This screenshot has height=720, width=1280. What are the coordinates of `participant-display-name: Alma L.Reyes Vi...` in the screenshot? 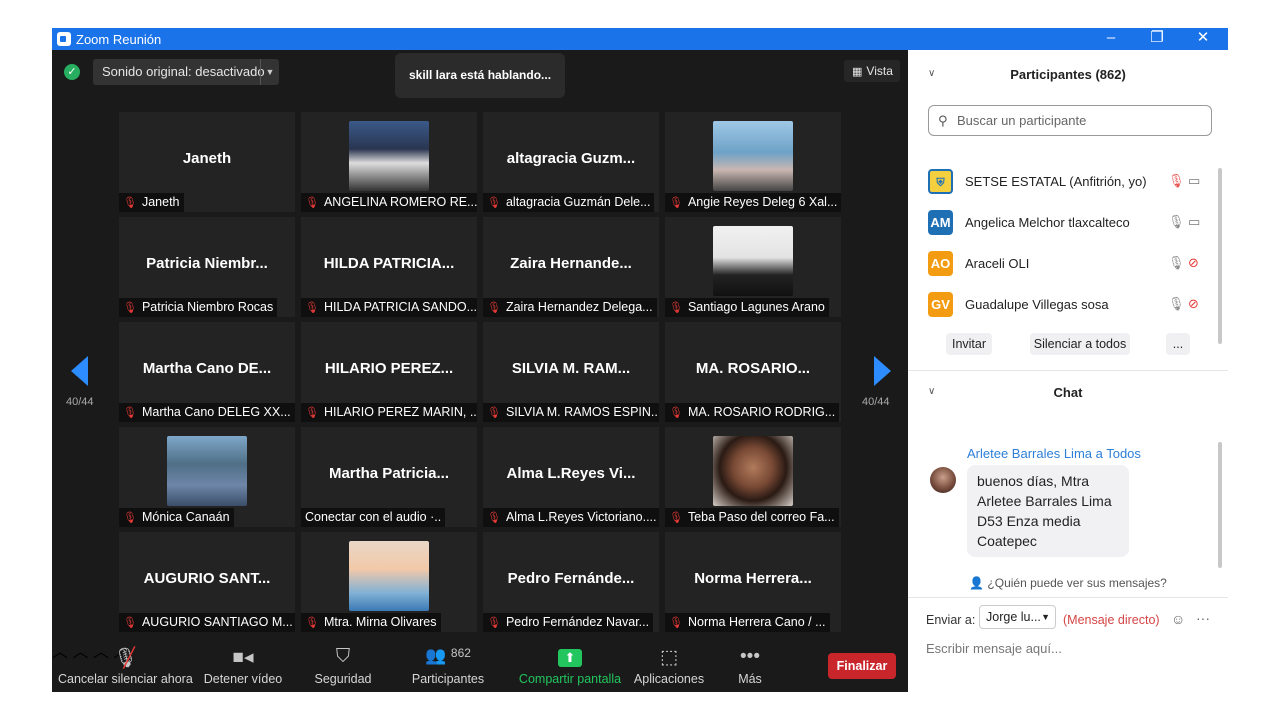 It's located at (571, 473).